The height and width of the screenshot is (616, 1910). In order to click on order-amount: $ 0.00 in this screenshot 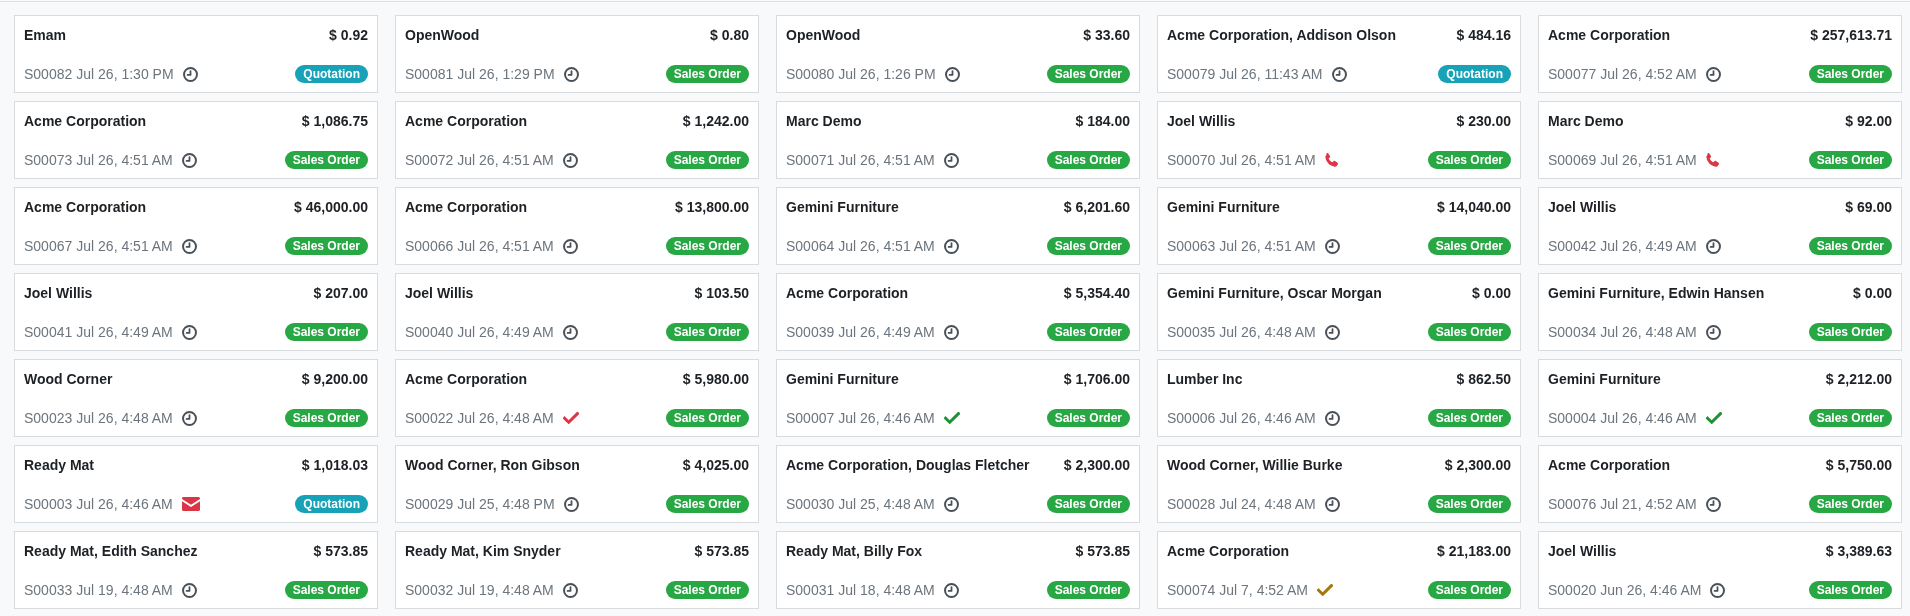, I will do `click(1491, 293)`.